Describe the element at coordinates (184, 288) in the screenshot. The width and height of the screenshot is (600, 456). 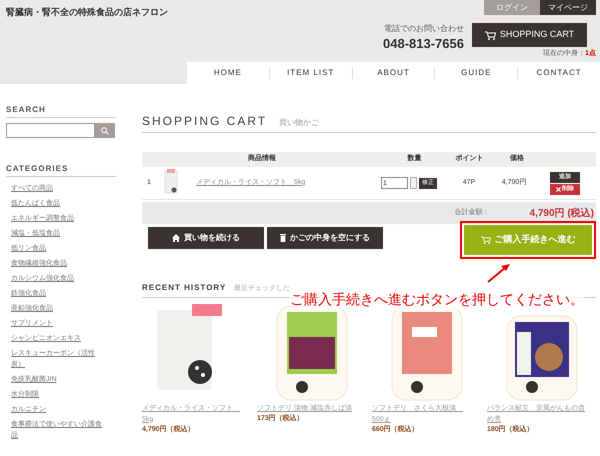
I see `recent-title: RECENT HISTORY` at that location.